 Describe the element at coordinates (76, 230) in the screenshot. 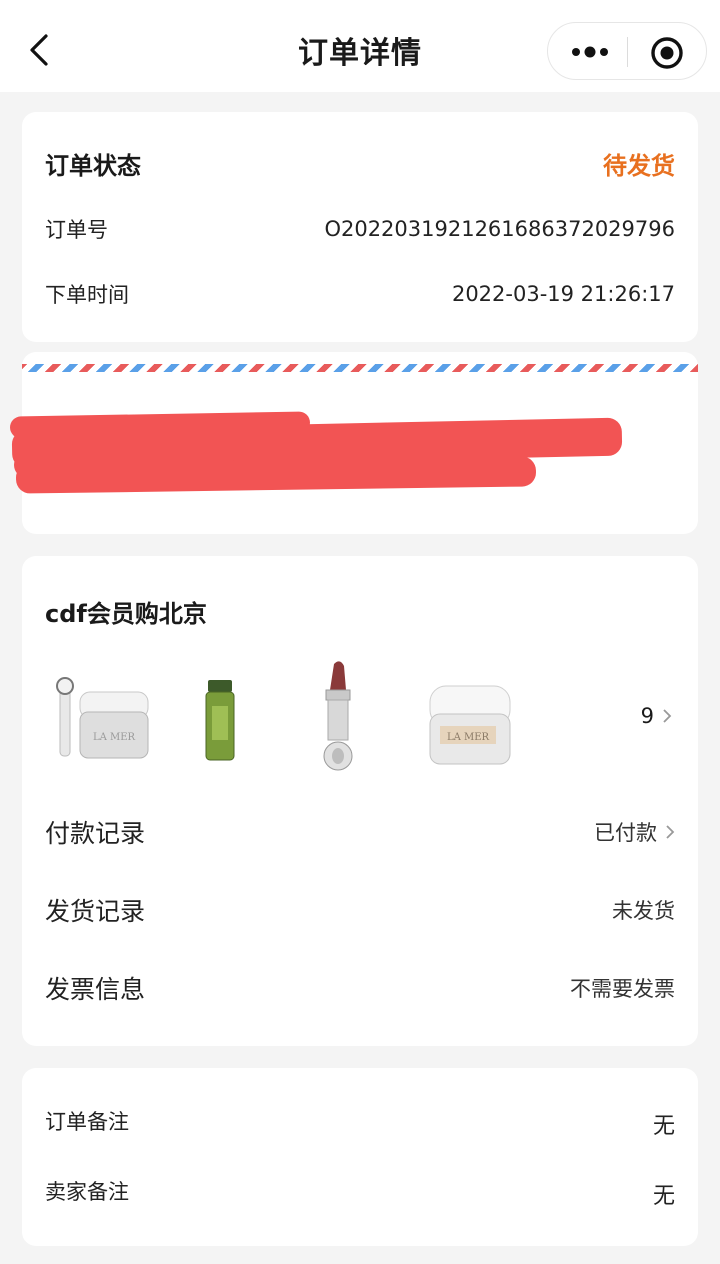

I see `order-number-label: 订单号` at that location.